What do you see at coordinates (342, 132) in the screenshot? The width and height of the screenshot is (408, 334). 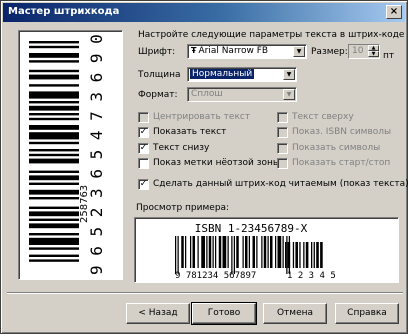 I see `checkbox-label: Показ. ISBN символы` at bounding box center [342, 132].